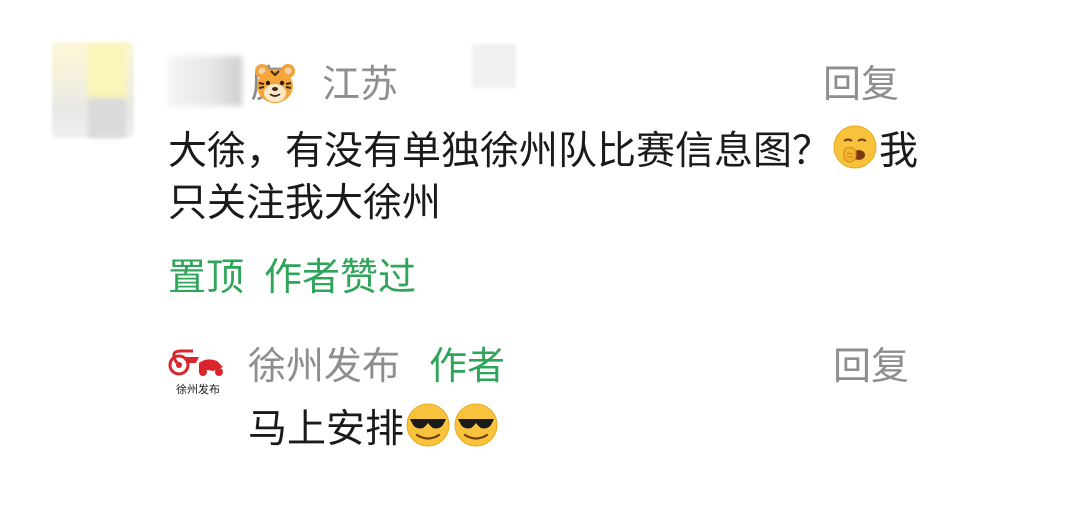 The image size is (1080, 508). What do you see at coordinates (205, 81) in the screenshot?
I see `username-redaction` at bounding box center [205, 81].